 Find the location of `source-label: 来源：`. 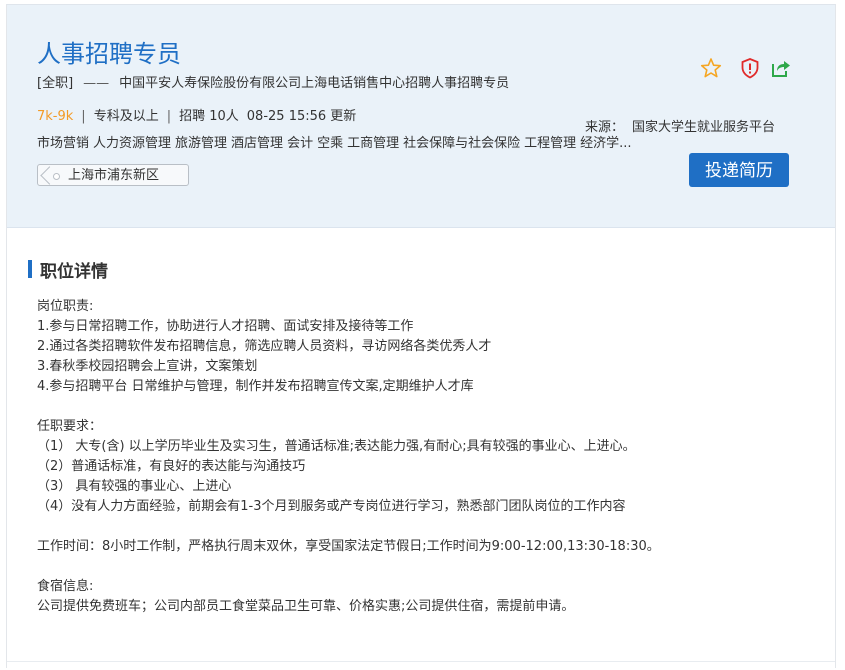

source-label: 来源： is located at coordinates (605, 127).